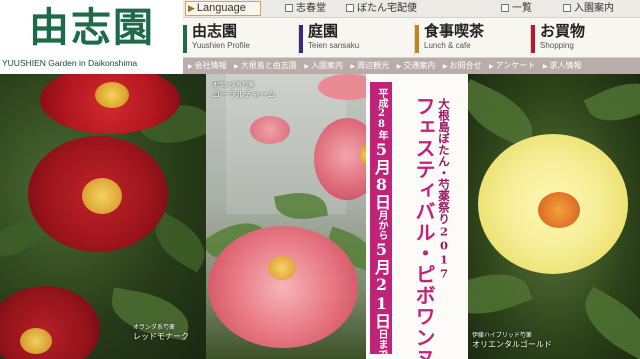 The width and height of the screenshot is (640, 359). Describe the element at coordinates (357, 39) in the screenshot. I see `nav-teien: 庭園 Teien sansaku` at that location.